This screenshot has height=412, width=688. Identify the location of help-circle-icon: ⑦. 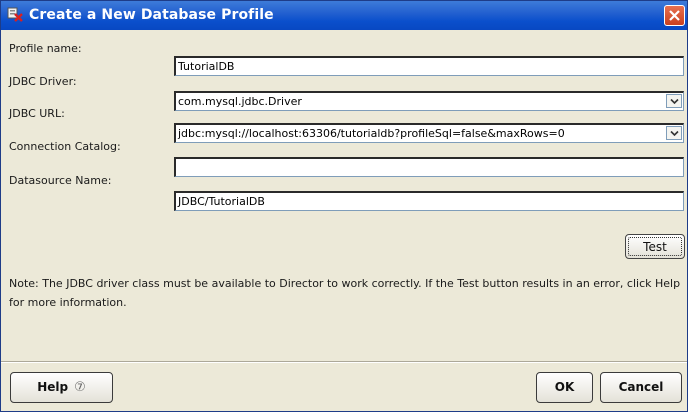
(80, 387).